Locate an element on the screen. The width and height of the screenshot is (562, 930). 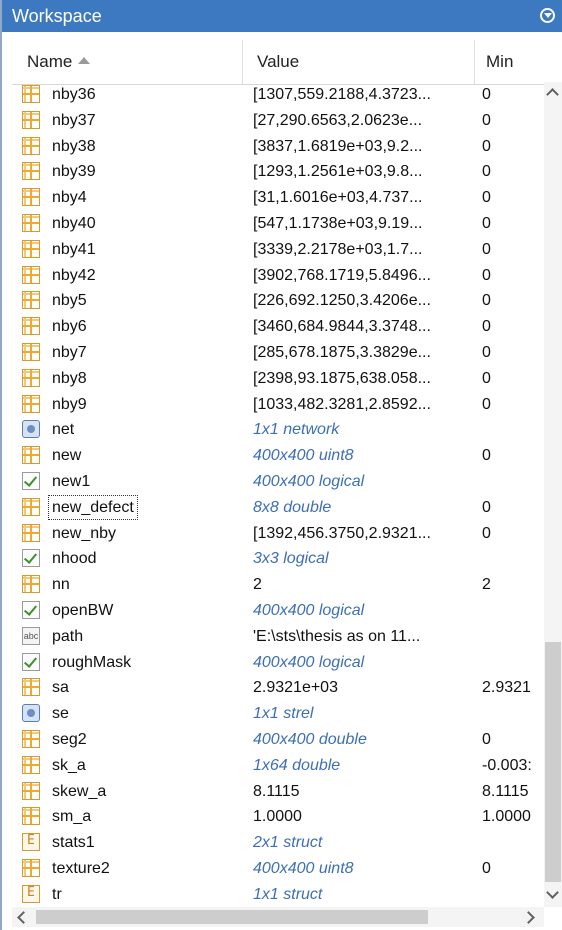
scroll-right-arrow-icon is located at coordinates (528, 917).